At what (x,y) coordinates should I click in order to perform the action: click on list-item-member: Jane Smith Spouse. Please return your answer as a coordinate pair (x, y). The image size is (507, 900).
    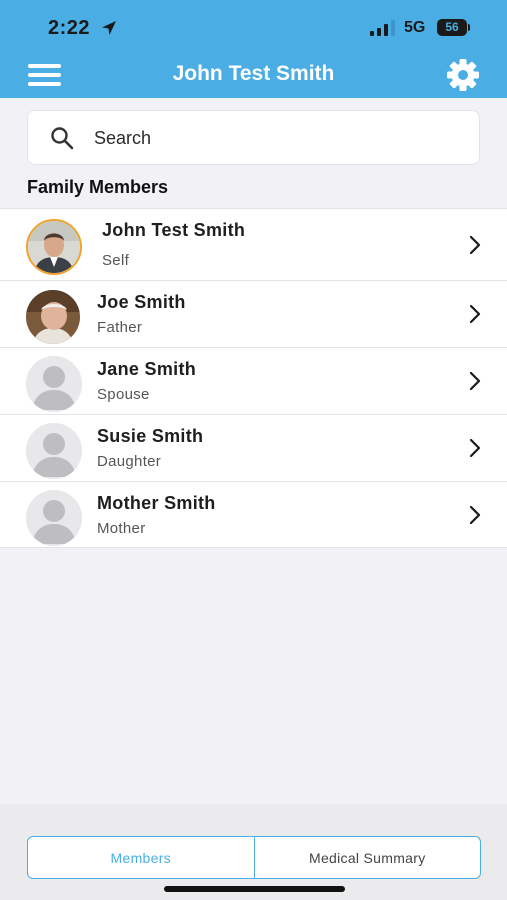
    Looking at the image, I should click on (253, 380).